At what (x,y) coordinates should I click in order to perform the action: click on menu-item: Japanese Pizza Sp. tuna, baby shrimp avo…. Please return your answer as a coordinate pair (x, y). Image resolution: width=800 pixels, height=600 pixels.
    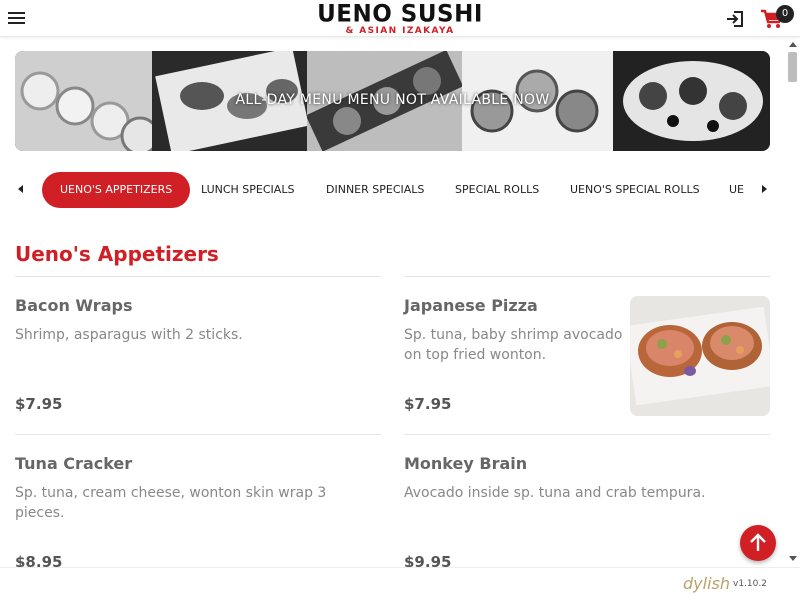
    Looking at the image, I should click on (587, 355).